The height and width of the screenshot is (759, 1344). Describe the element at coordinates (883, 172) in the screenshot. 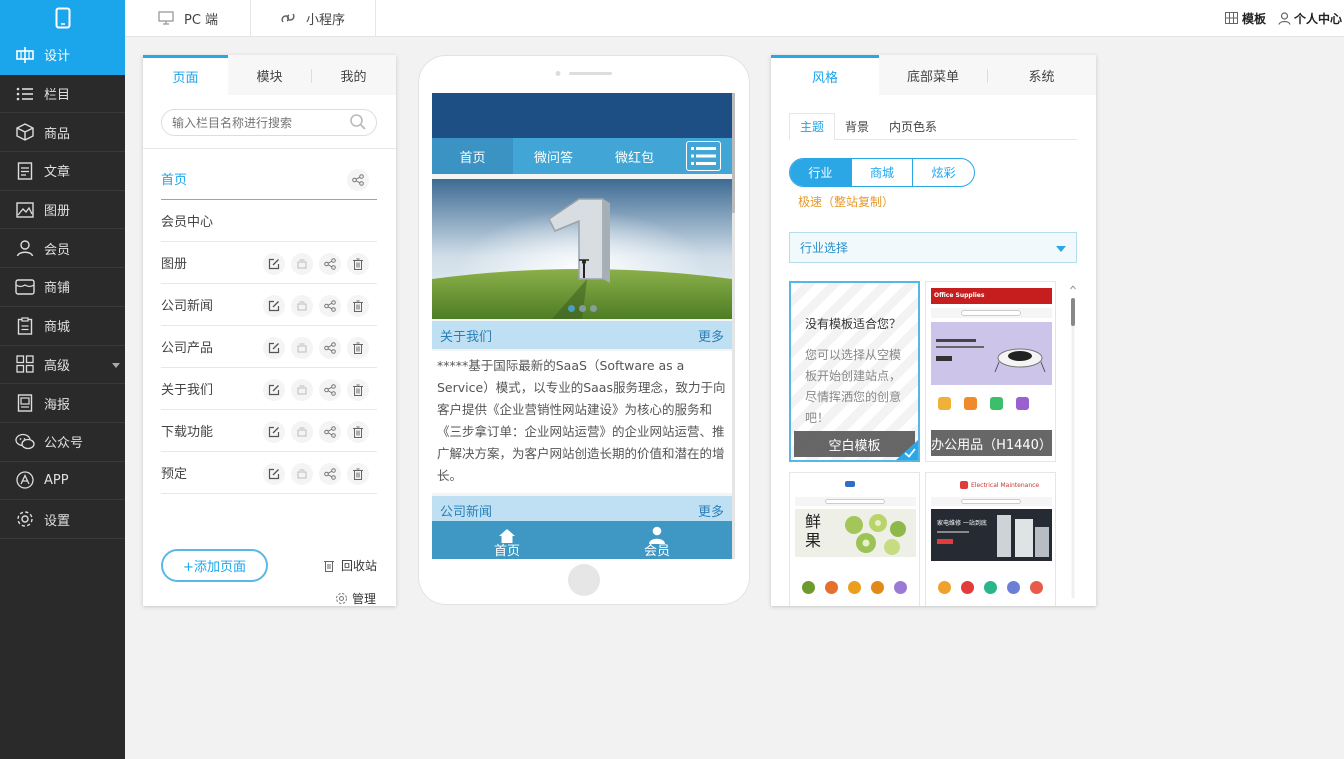

I see `segment-mall: 商城` at that location.